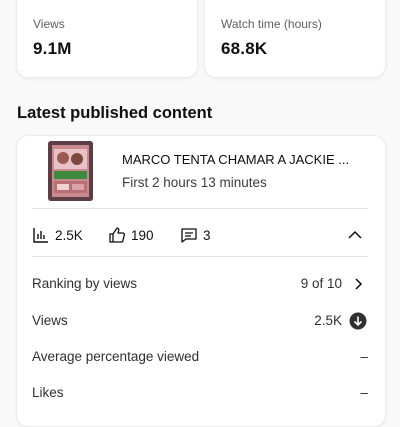  Describe the element at coordinates (358, 284) in the screenshot. I see `chevron-right-icon` at that location.